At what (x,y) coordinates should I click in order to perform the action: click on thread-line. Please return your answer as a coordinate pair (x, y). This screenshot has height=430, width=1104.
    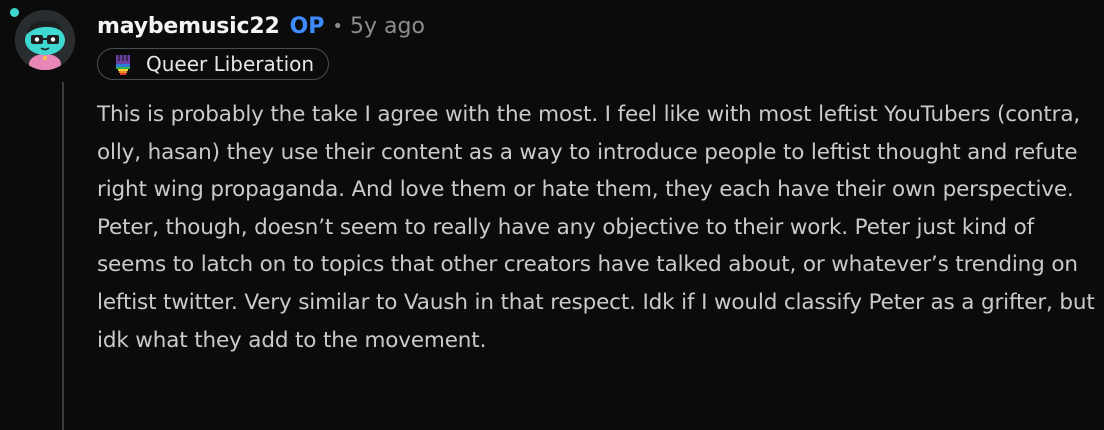
    Looking at the image, I should click on (63, 256).